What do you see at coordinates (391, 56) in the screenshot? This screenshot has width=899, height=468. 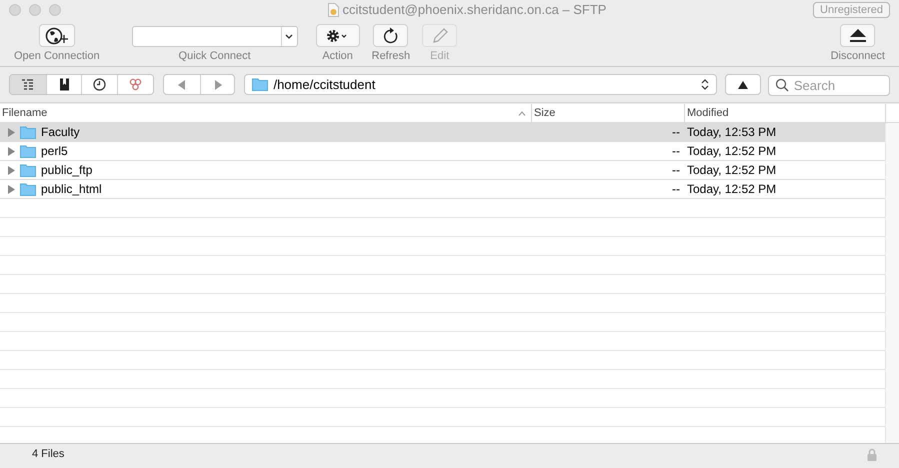 I see `toolbar-label: Refresh` at bounding box center [391, 56].